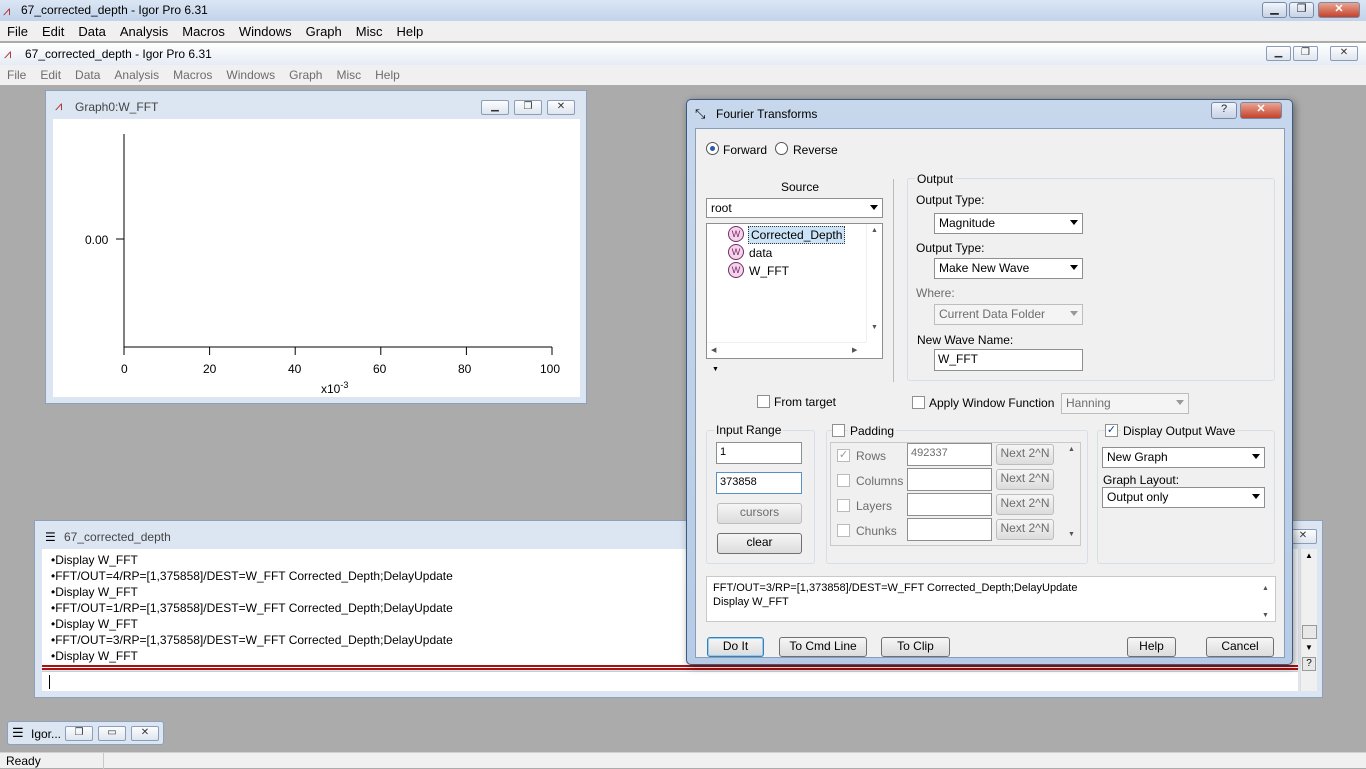 Image resolution: width=1366 pixels, height=769 pixels. I want to click on history-close-button: ✕, so click(1303, 536).